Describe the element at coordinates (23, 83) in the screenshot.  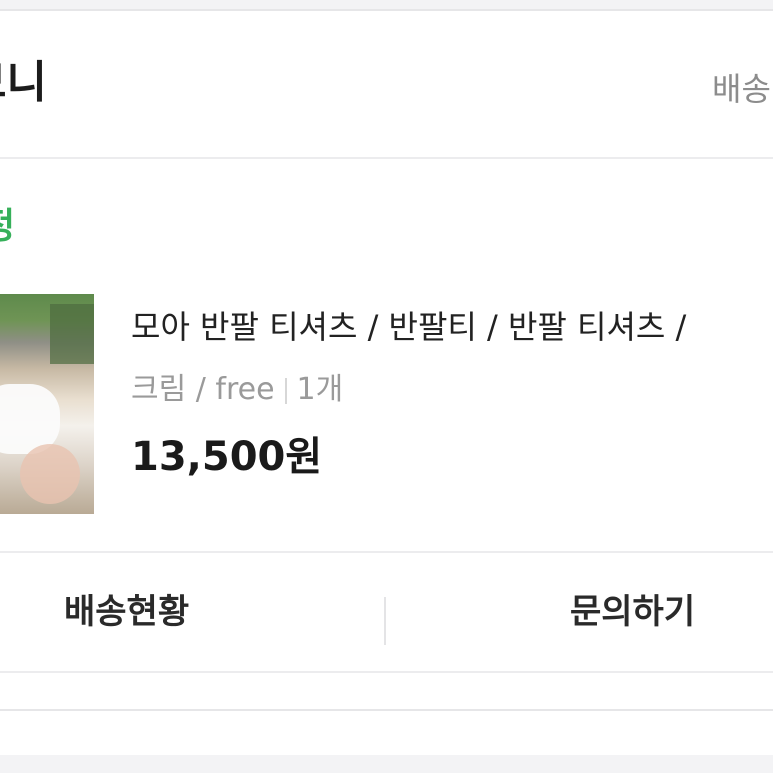
I see `store-name: 모니` at that location.